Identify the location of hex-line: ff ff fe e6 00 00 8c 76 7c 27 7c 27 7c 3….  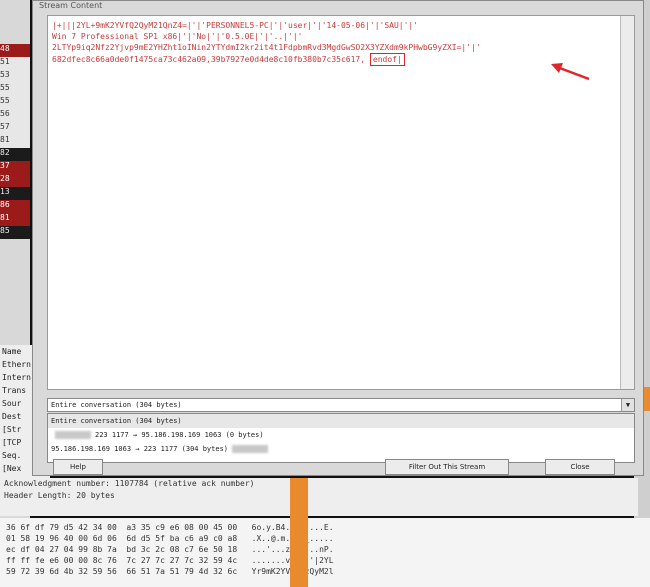
(170, 560).